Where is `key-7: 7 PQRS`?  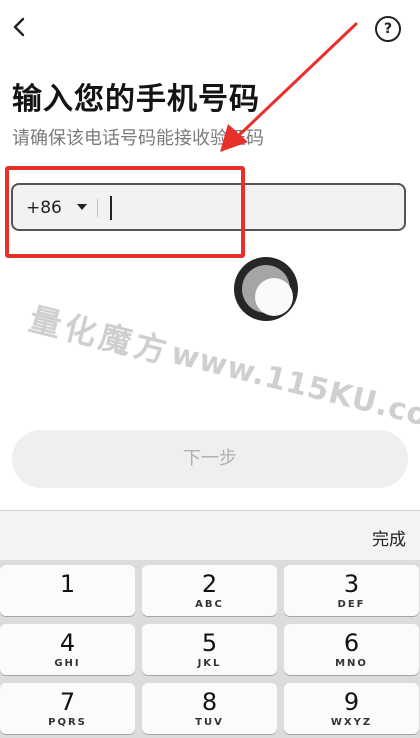
key-7: 7 PQRS is located at coordinates (67, 708).